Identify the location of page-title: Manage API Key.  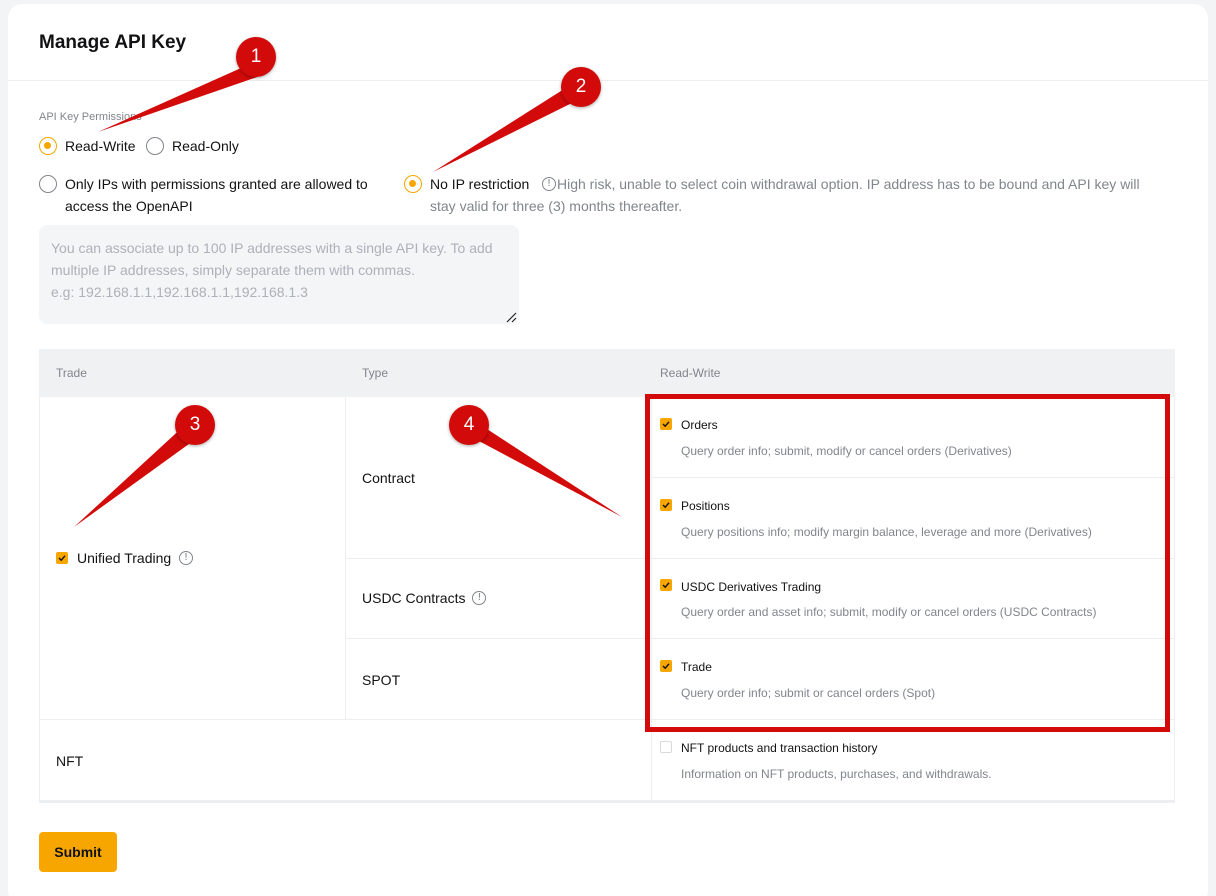
(113, 42).